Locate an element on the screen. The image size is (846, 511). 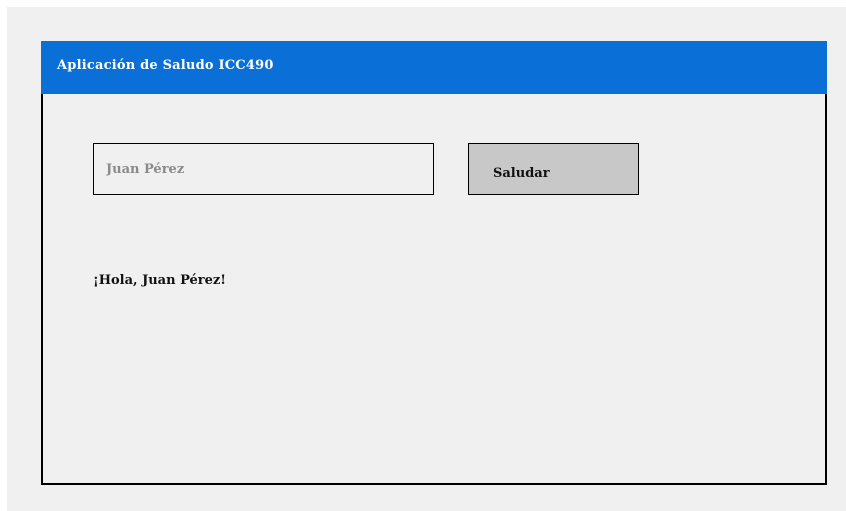
name-input is located at coordinates (263, 169).